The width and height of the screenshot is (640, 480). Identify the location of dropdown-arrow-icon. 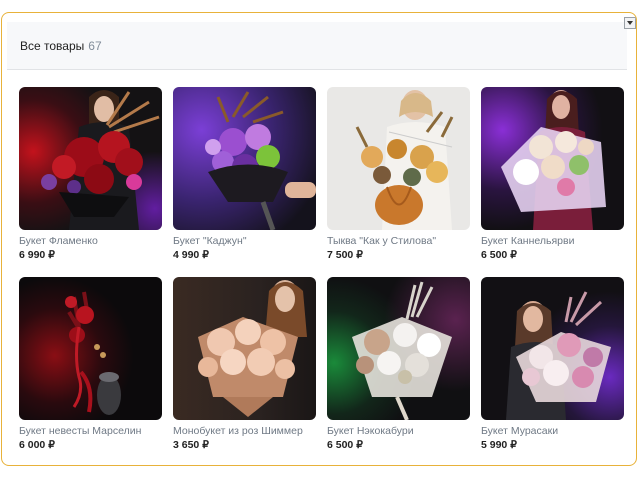
(630, 23).